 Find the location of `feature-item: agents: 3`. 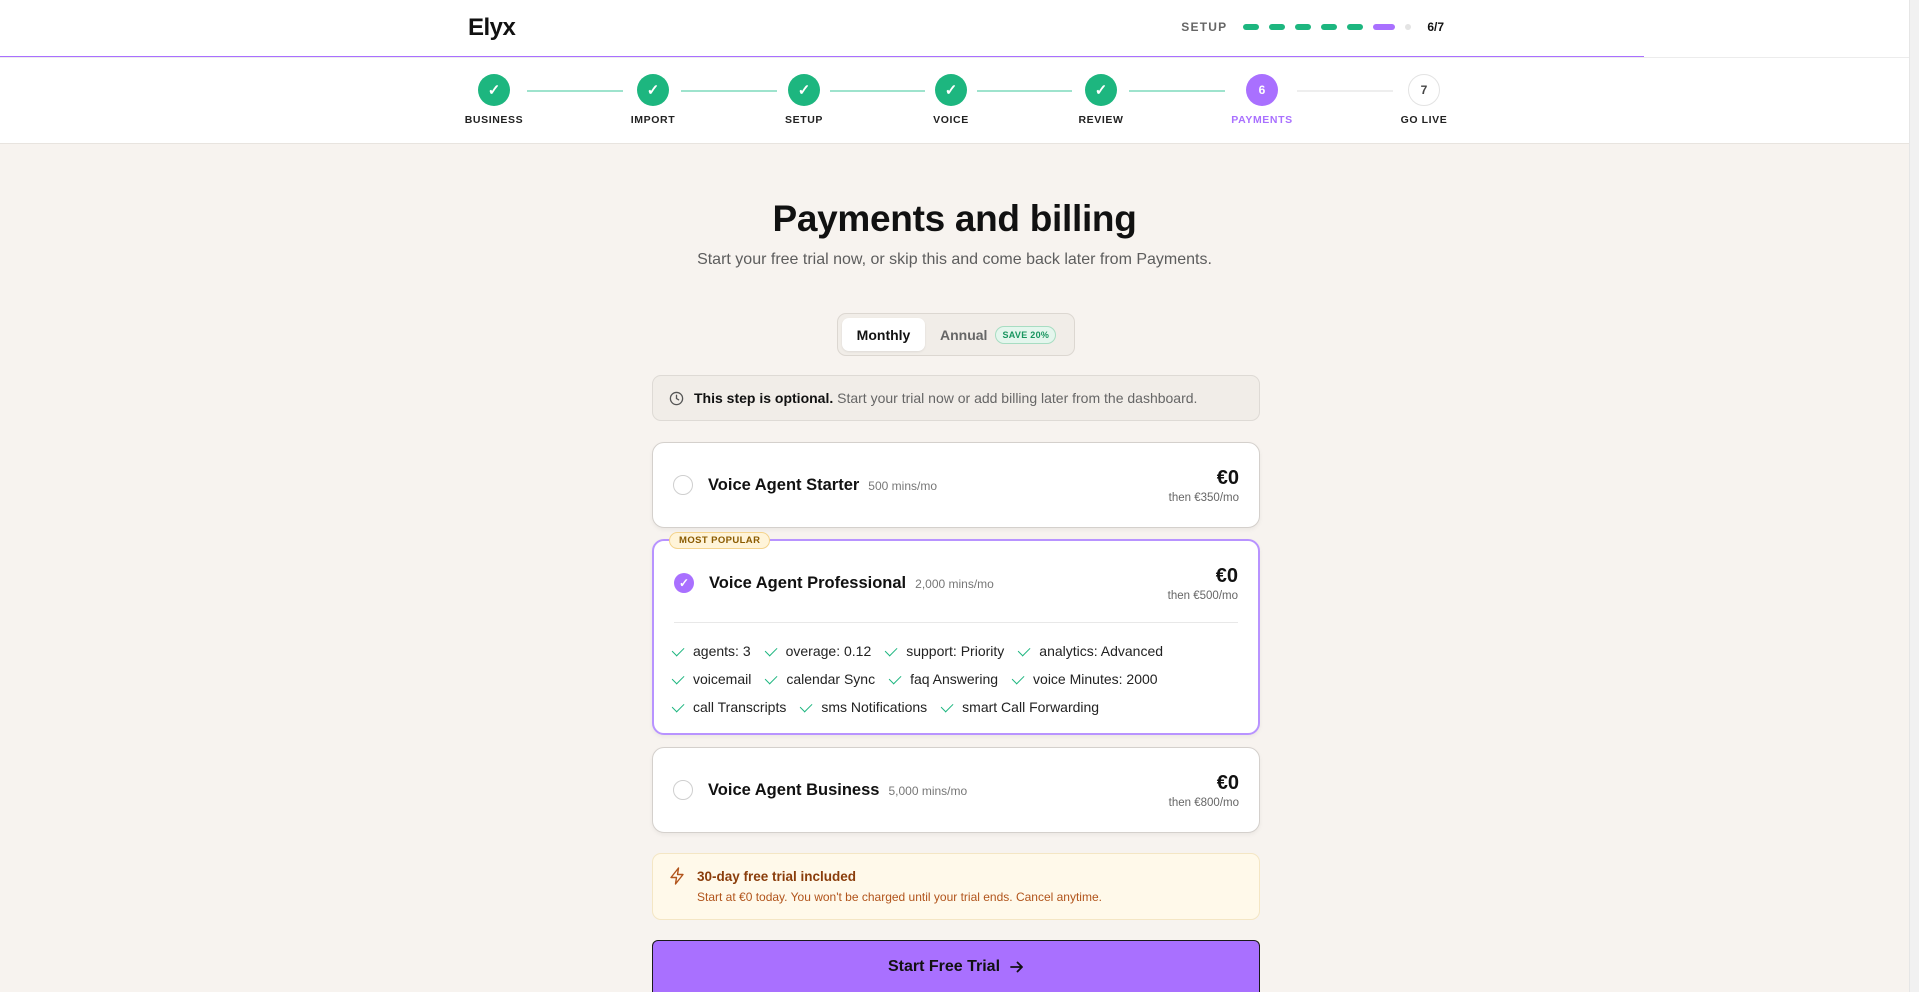

feature-item: agents: 3 is located at coordinates (711, 651).